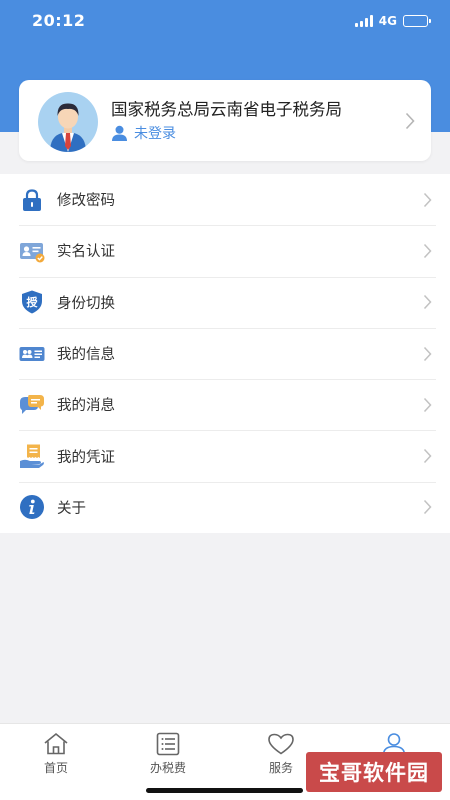 The width and height of the screenshot is (450, 800). Describe the element at coordinates (55, 768) in the screenshot. I see `tab-label: 首页` at that location.